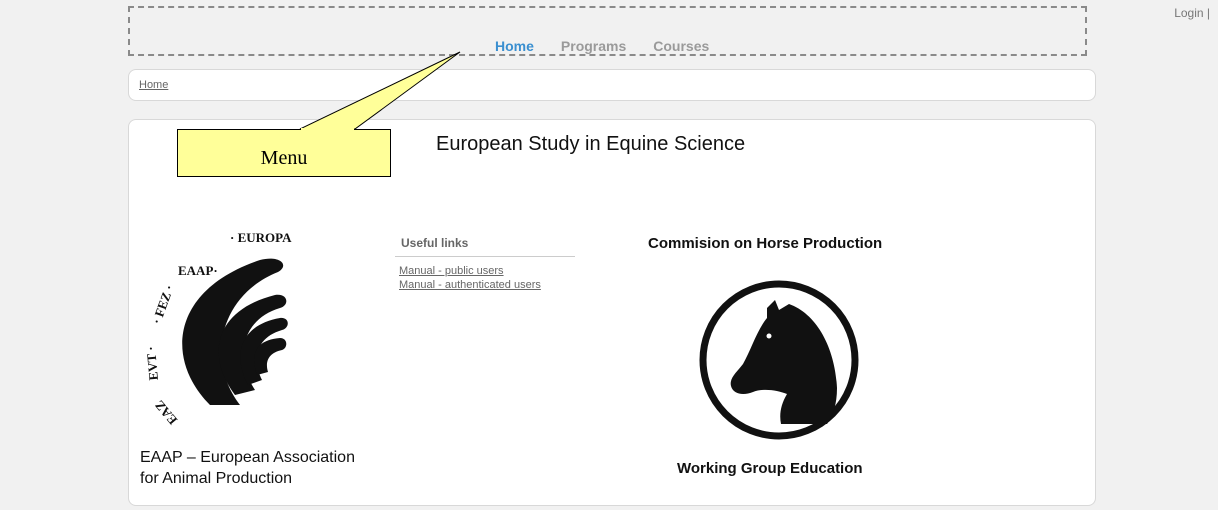 The height and width of the screenshot is (510, 1218). Describe the element at coordinates (247, 457) in the screenshot. I see `eaap-caption-line1: EAAP – European Association` at that location.